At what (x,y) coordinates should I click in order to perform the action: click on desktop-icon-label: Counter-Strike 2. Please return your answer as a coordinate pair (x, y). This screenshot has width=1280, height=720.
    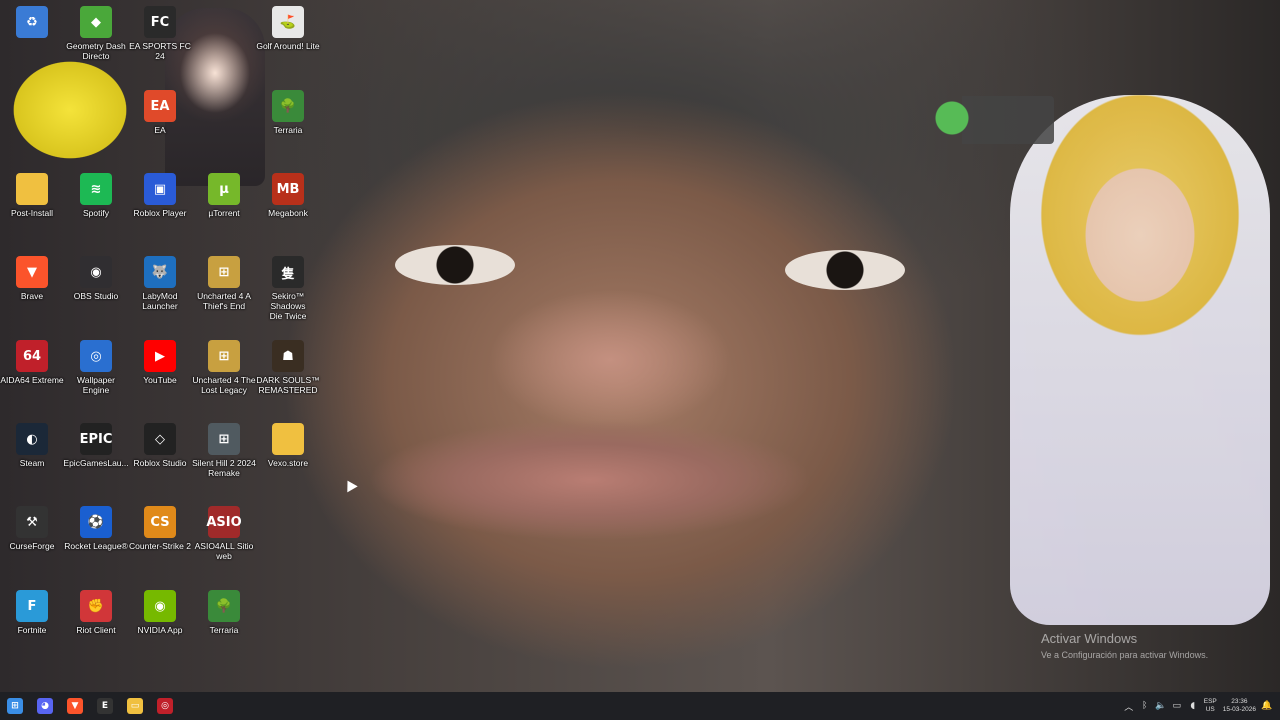
    Looking at the image, I should click on (160, 546).